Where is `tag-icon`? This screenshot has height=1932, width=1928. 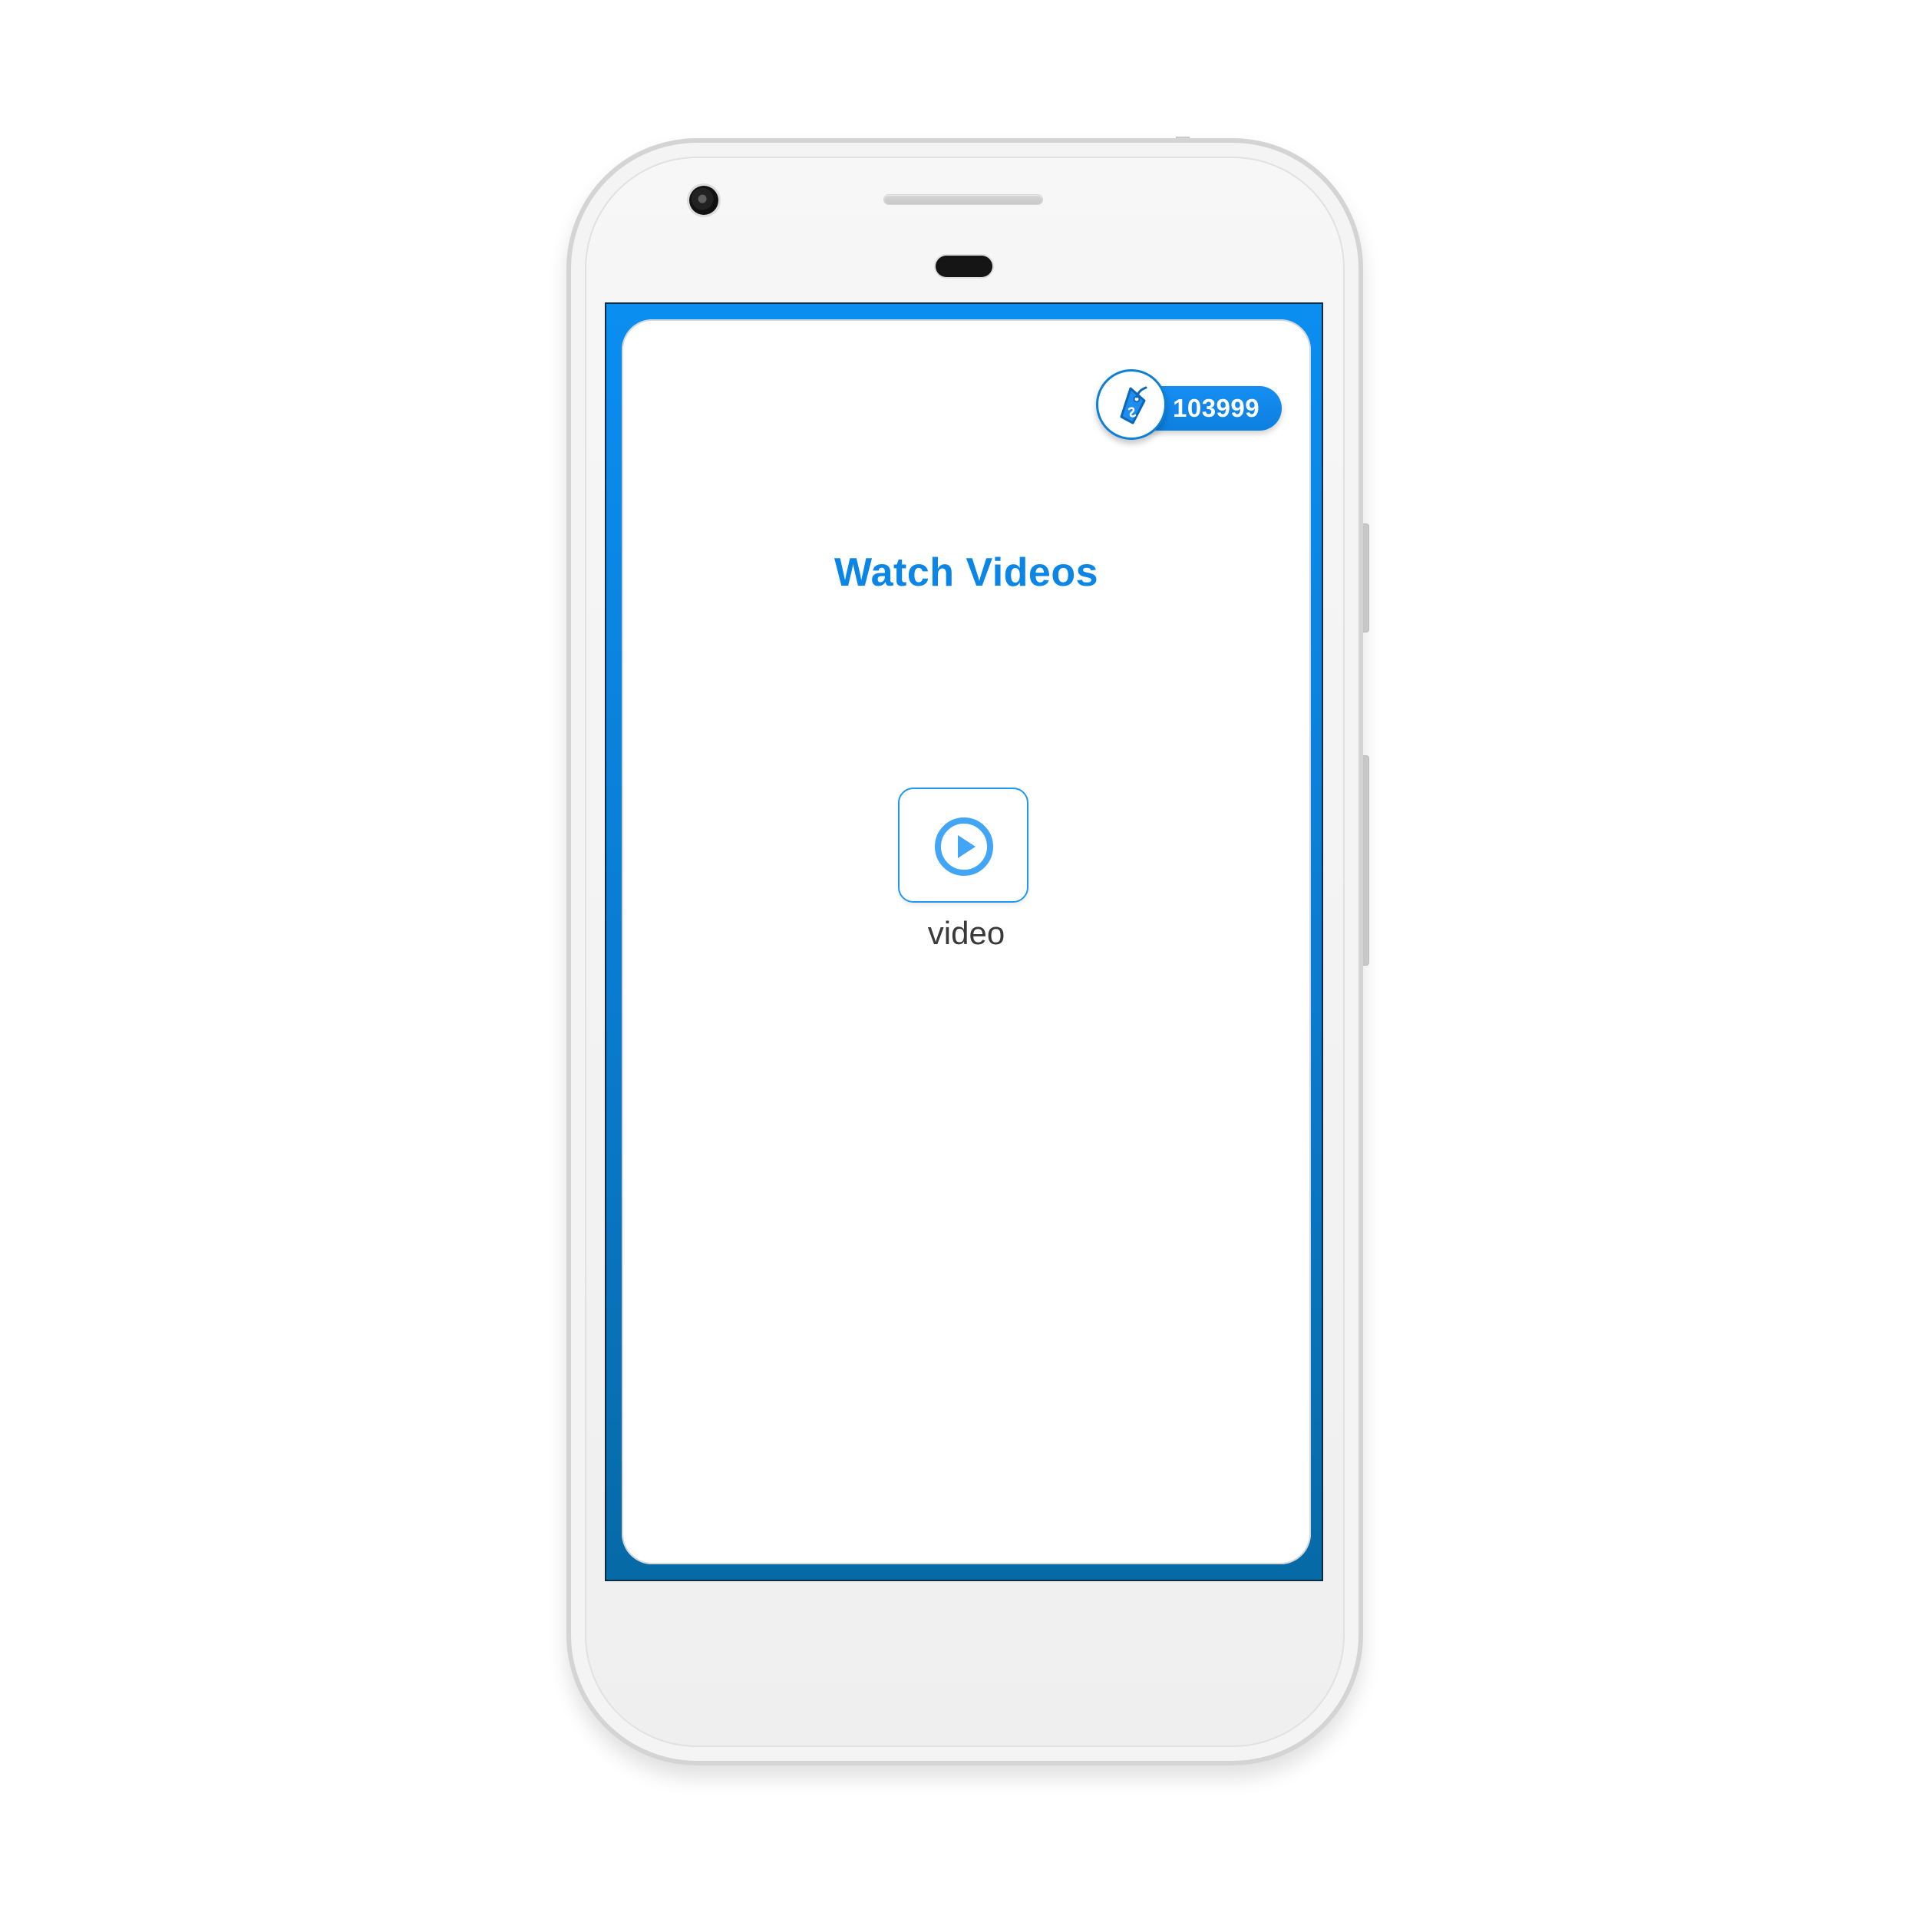
tag-icon is located at coordinates (1133, 405).